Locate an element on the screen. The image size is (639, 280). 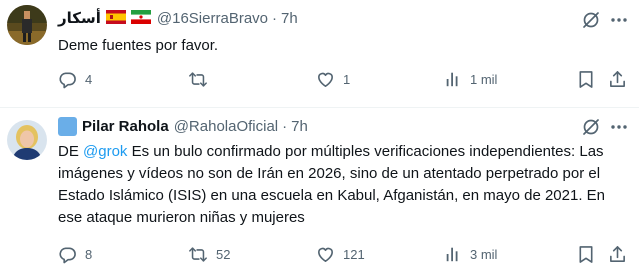
retweet-button is located at coordinates (202, 79).